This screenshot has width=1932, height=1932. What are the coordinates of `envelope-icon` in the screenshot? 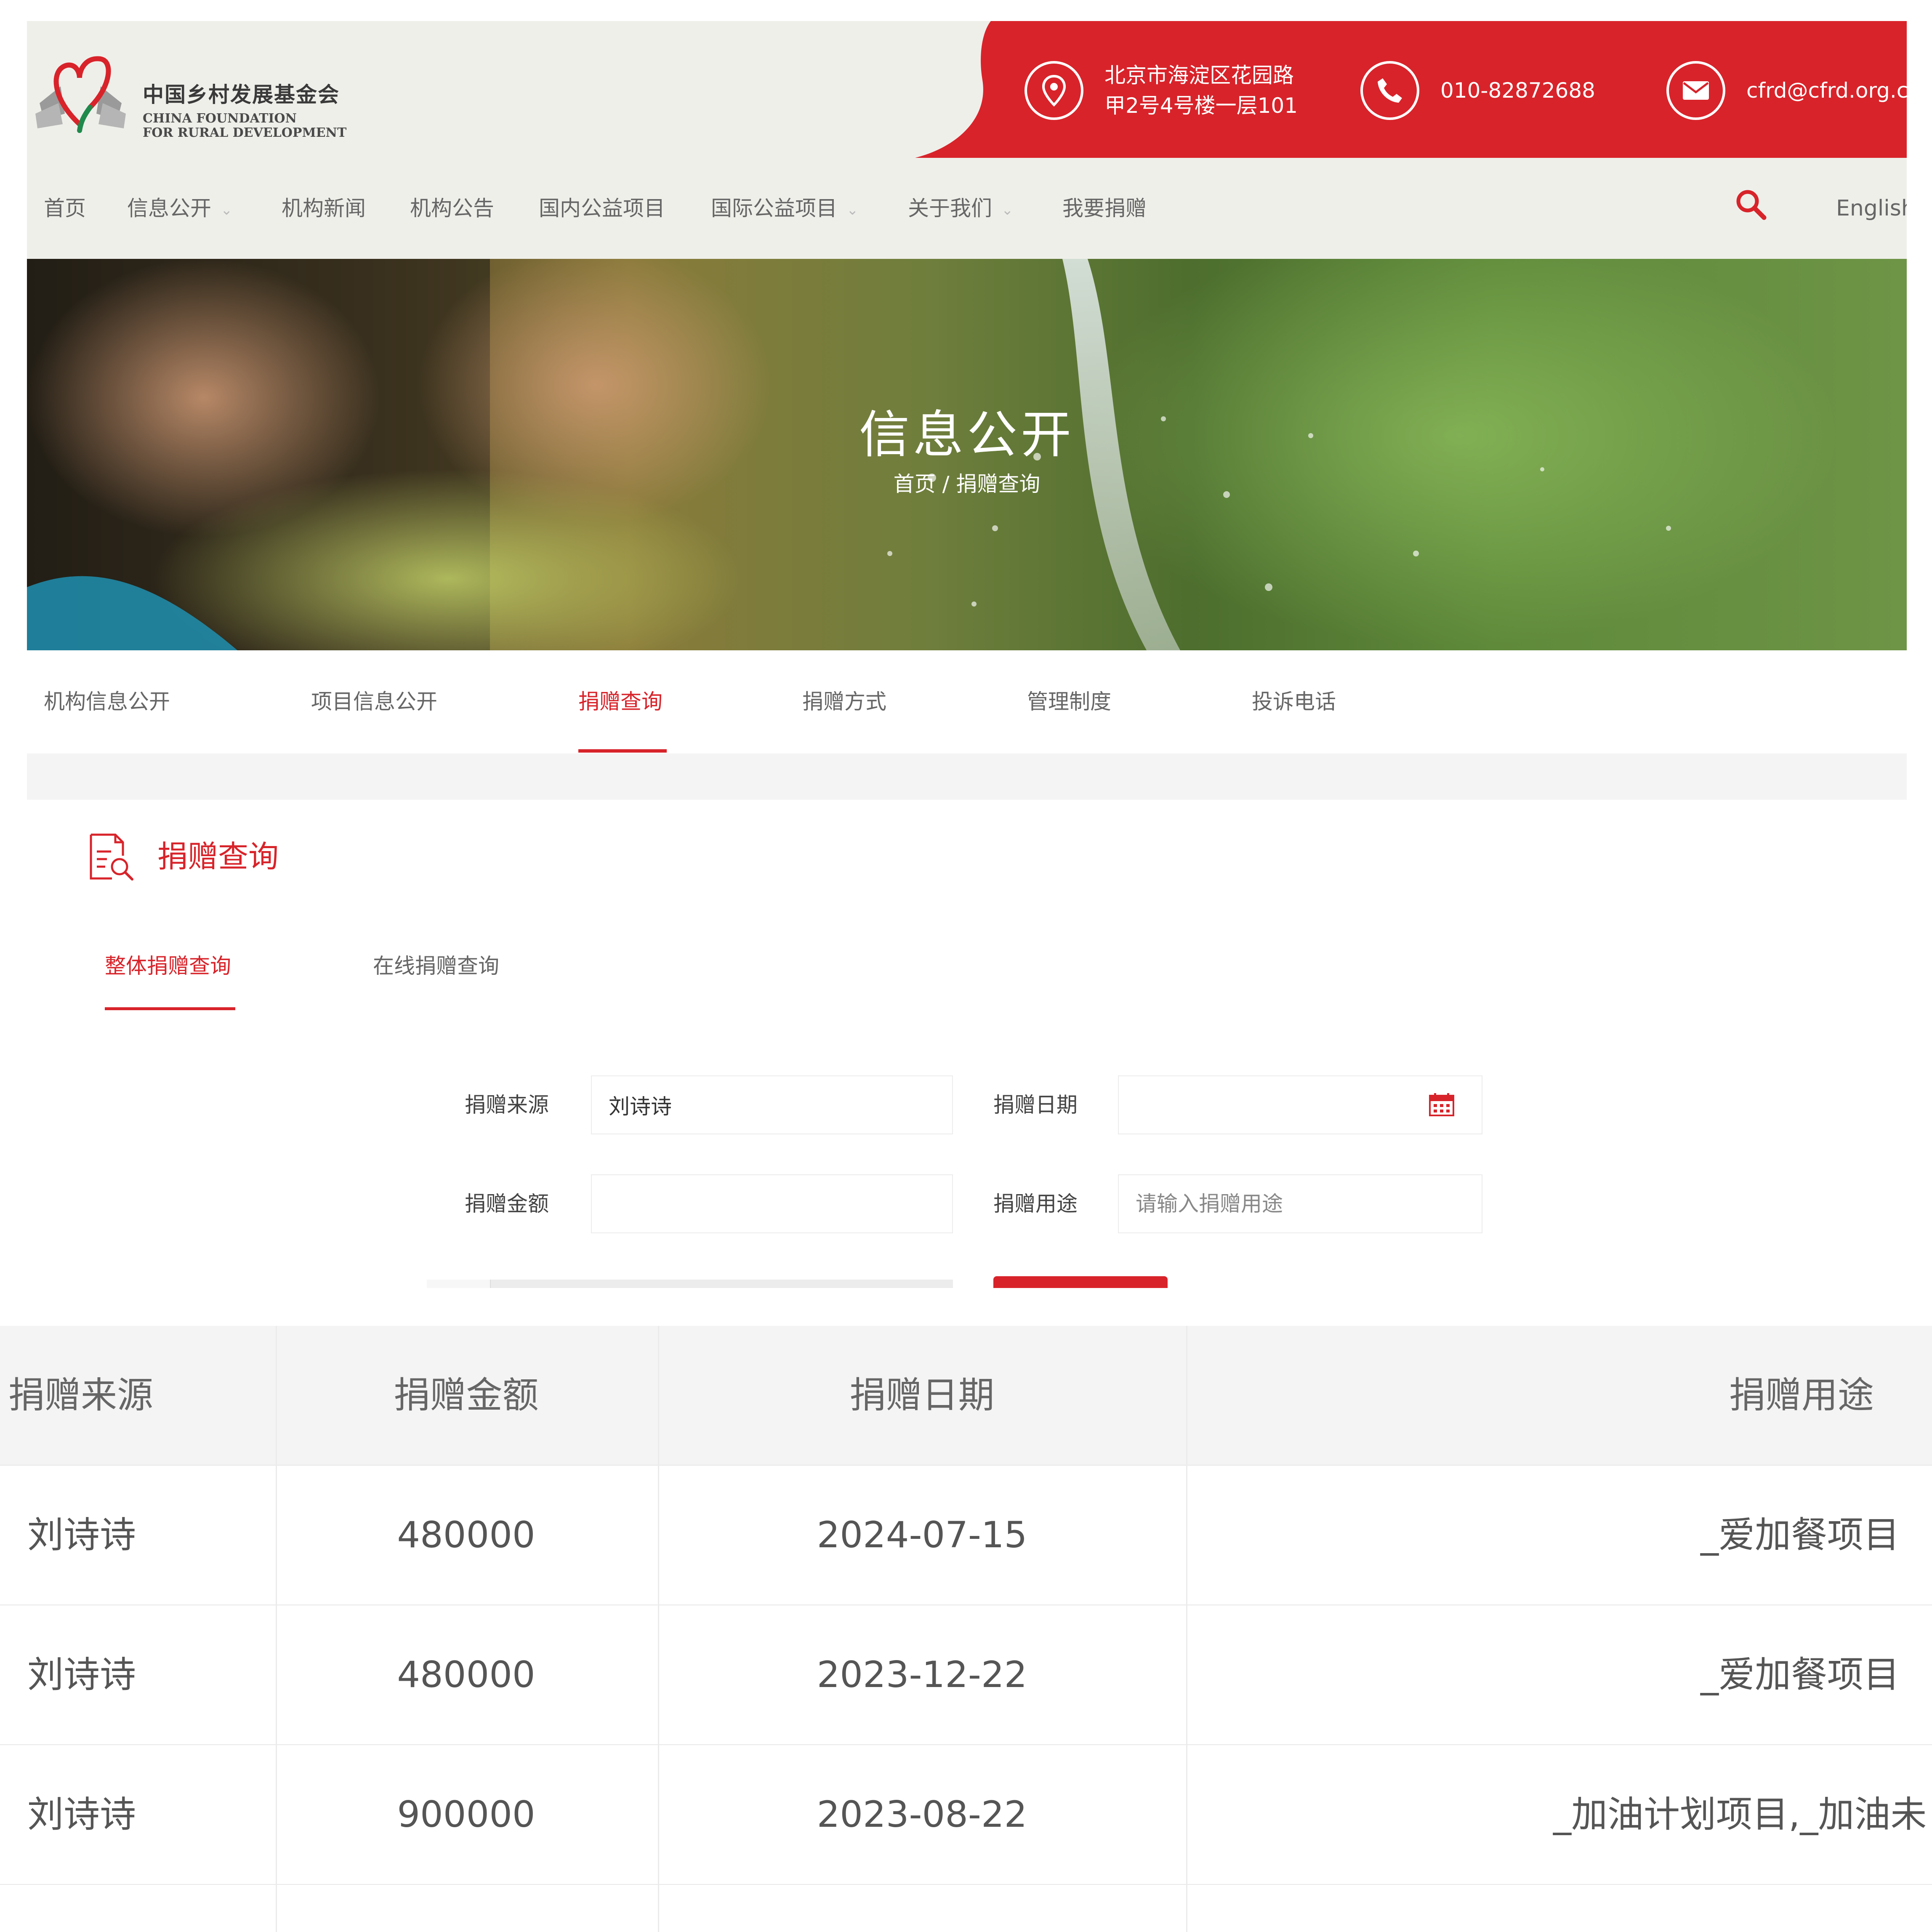 It's located at (1696, 90).